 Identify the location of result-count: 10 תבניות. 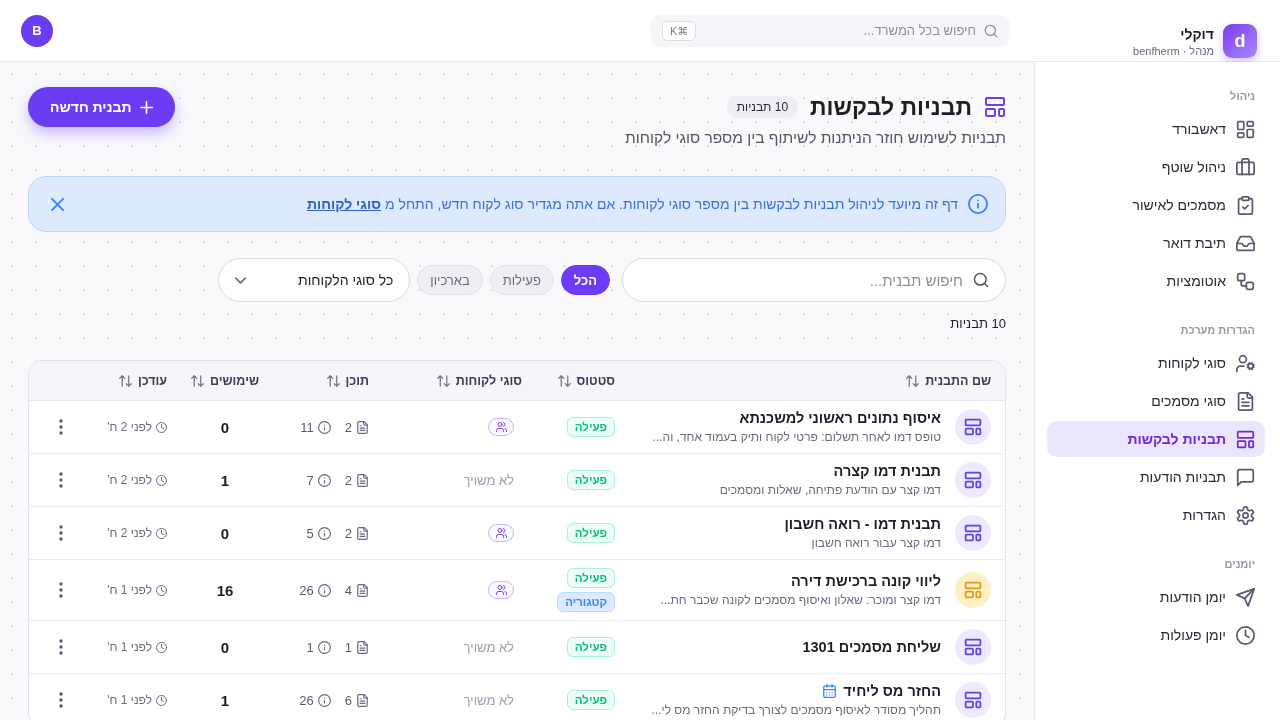
(977, 324).